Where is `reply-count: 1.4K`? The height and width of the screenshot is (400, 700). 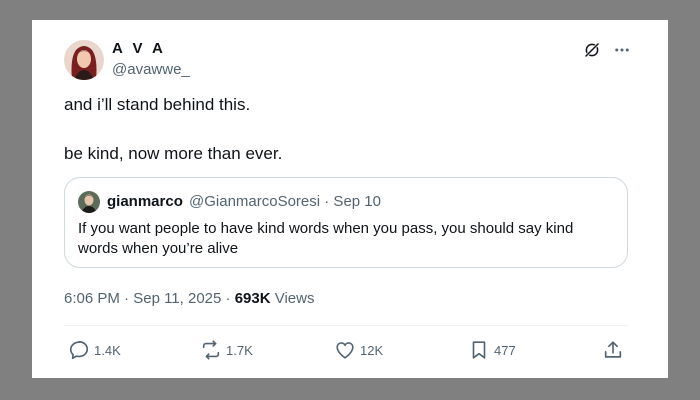
reply-count: 1.4K is located at coordinates (107, 350).